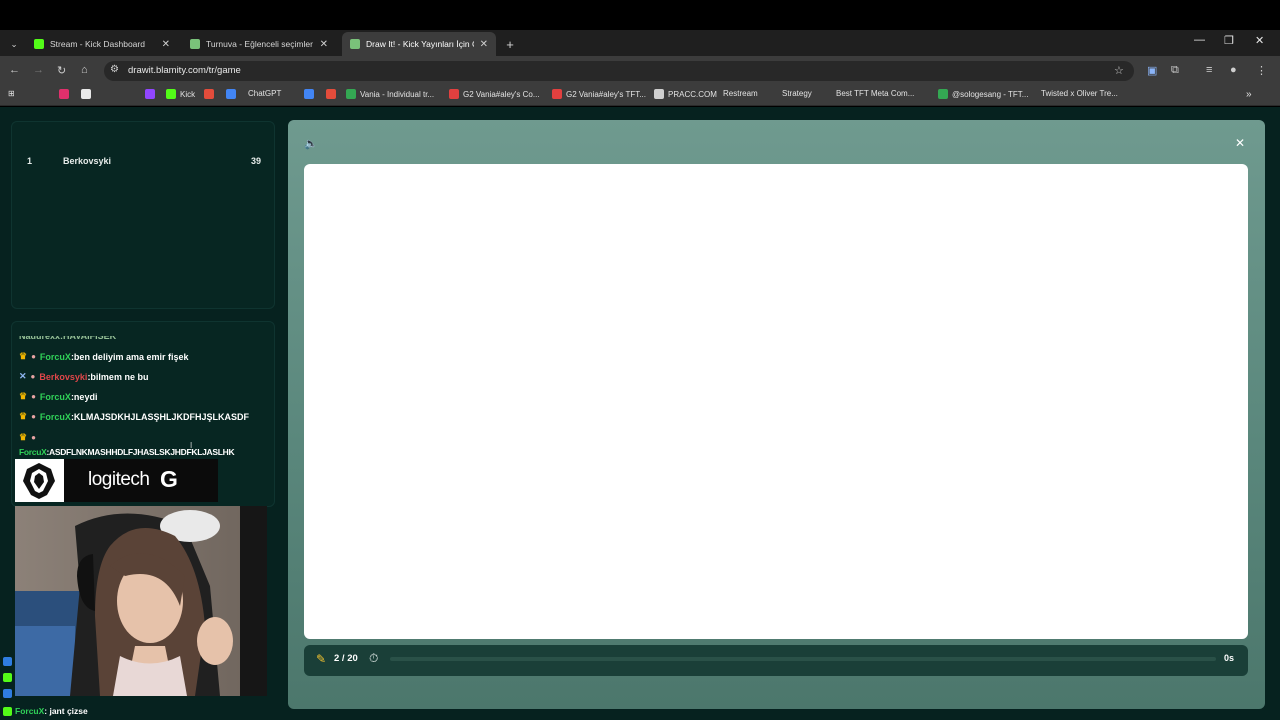 The height and width of the screenshot is (720, 1280). What do you see at coordinates (1240, 143) in the screenshot?
I see `close-icon: ✕` at bounding box center [1240, 143].